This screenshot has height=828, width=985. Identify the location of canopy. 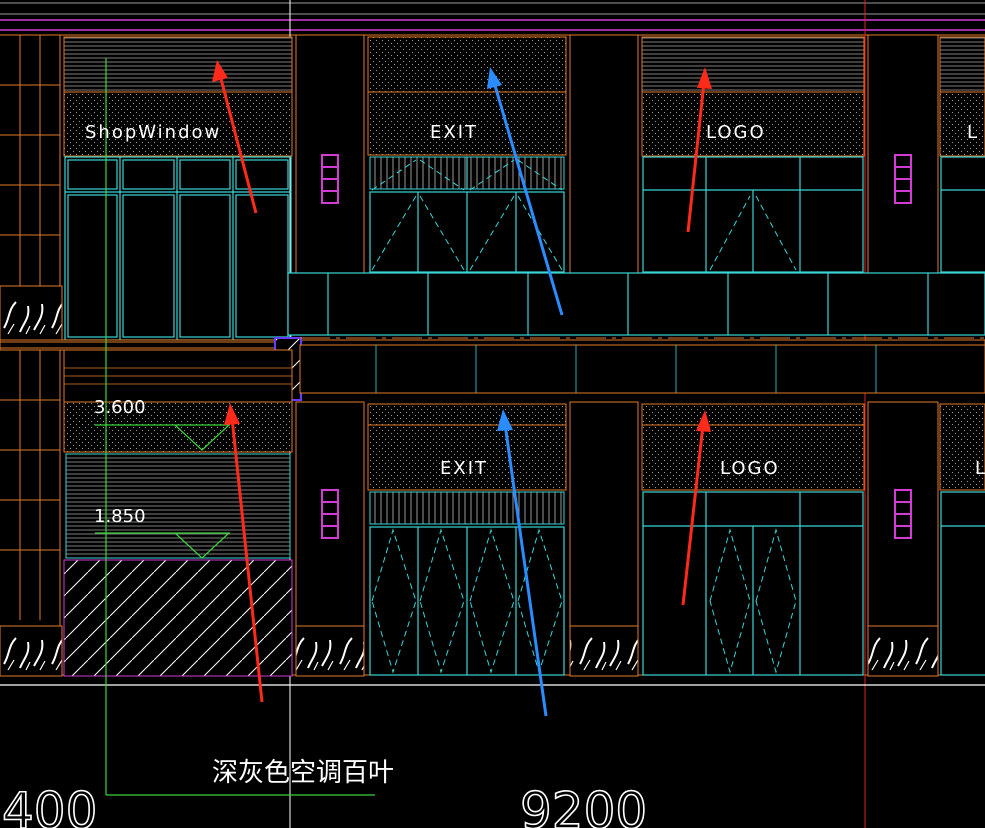
(636, 304).